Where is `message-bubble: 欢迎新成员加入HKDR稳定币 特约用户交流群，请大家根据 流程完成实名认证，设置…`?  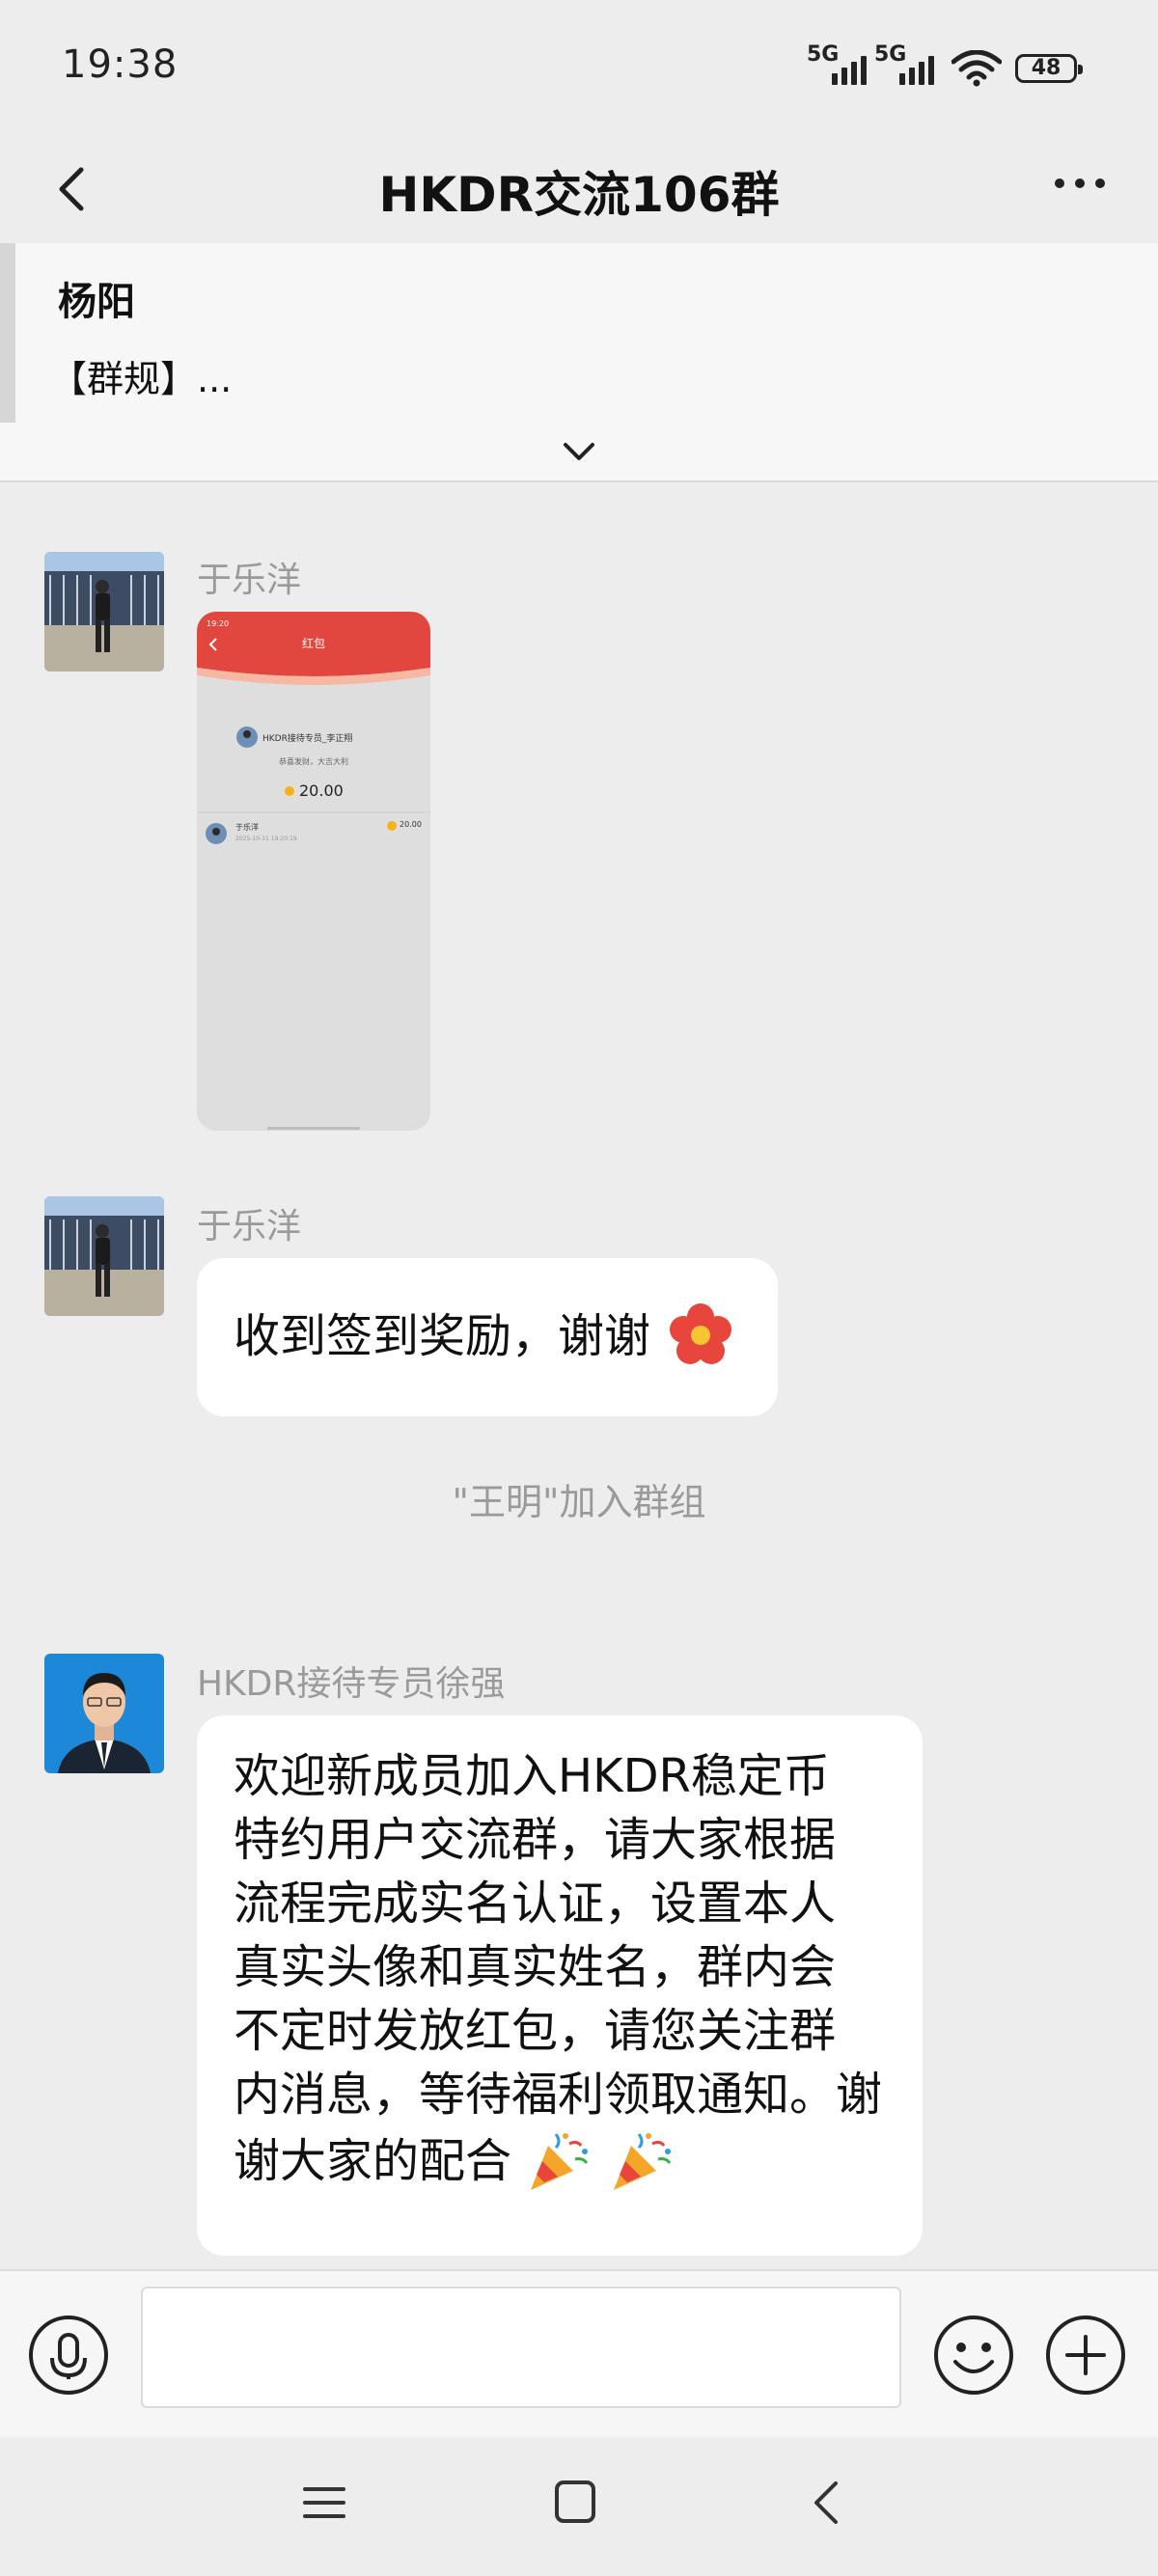
message-bubble: 欢迎新成员加入HKDR稳定币 特约用户交流群，请大家根据 流程完成实名认证，设置… is located at coordinates (560, 1985).